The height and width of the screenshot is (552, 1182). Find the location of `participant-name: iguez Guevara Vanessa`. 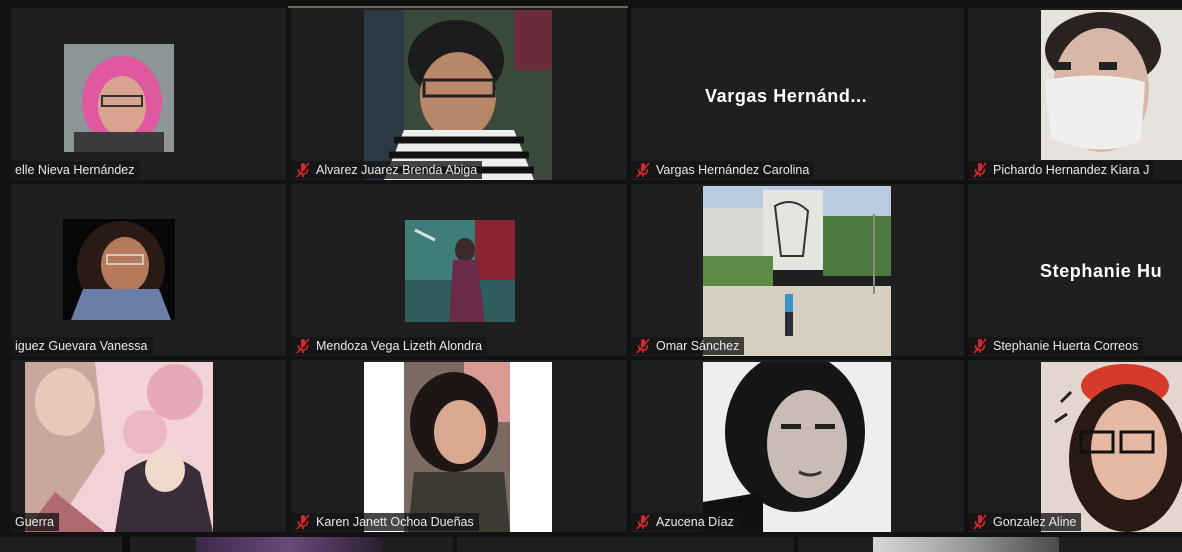

participant-name: iguez Guevara Vanessa is located at coordinates (81, 346).